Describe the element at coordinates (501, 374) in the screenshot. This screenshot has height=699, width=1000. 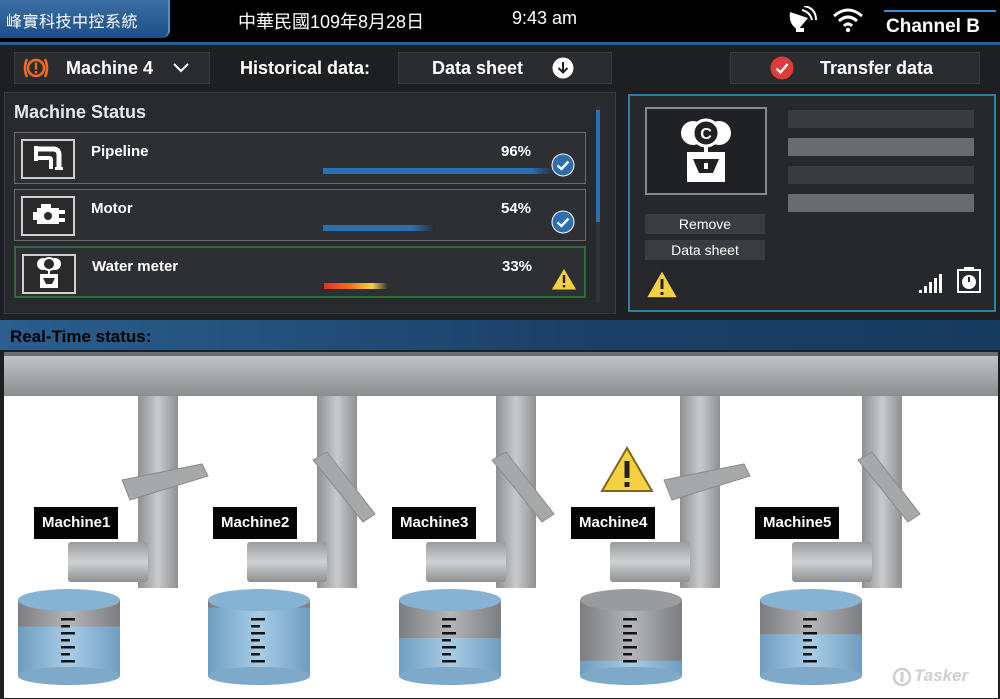
I see `main-pipe` at that location.